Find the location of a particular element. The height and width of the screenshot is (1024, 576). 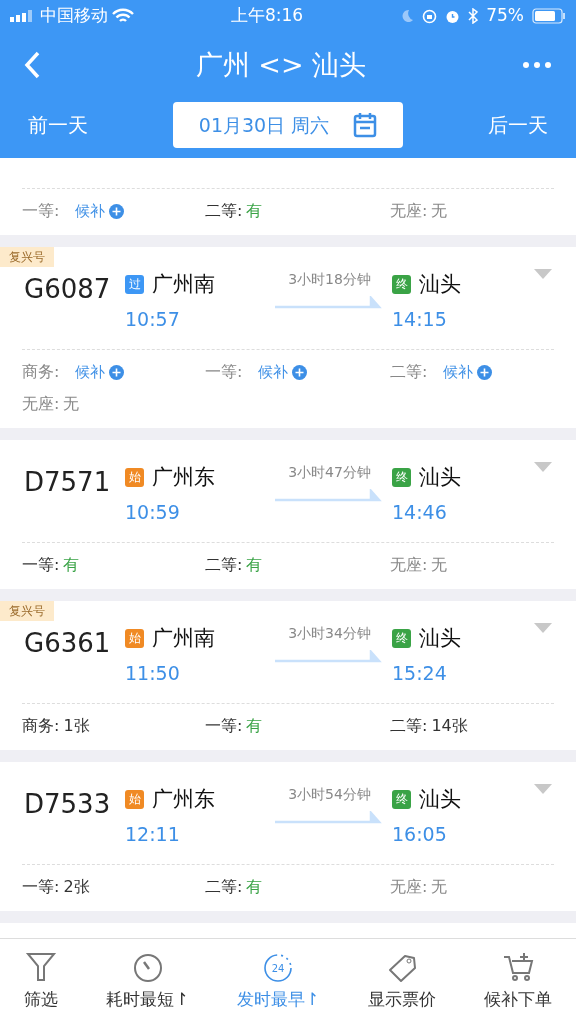

arrival-time: 15:24 is located at coordinates (420, 673).